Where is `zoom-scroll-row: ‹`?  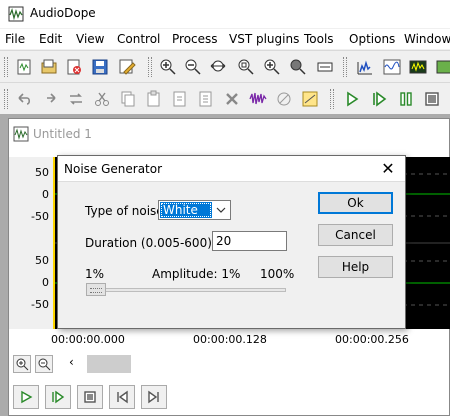 zoom-scroll-row: ‹ is located at coordinates (229, 366).